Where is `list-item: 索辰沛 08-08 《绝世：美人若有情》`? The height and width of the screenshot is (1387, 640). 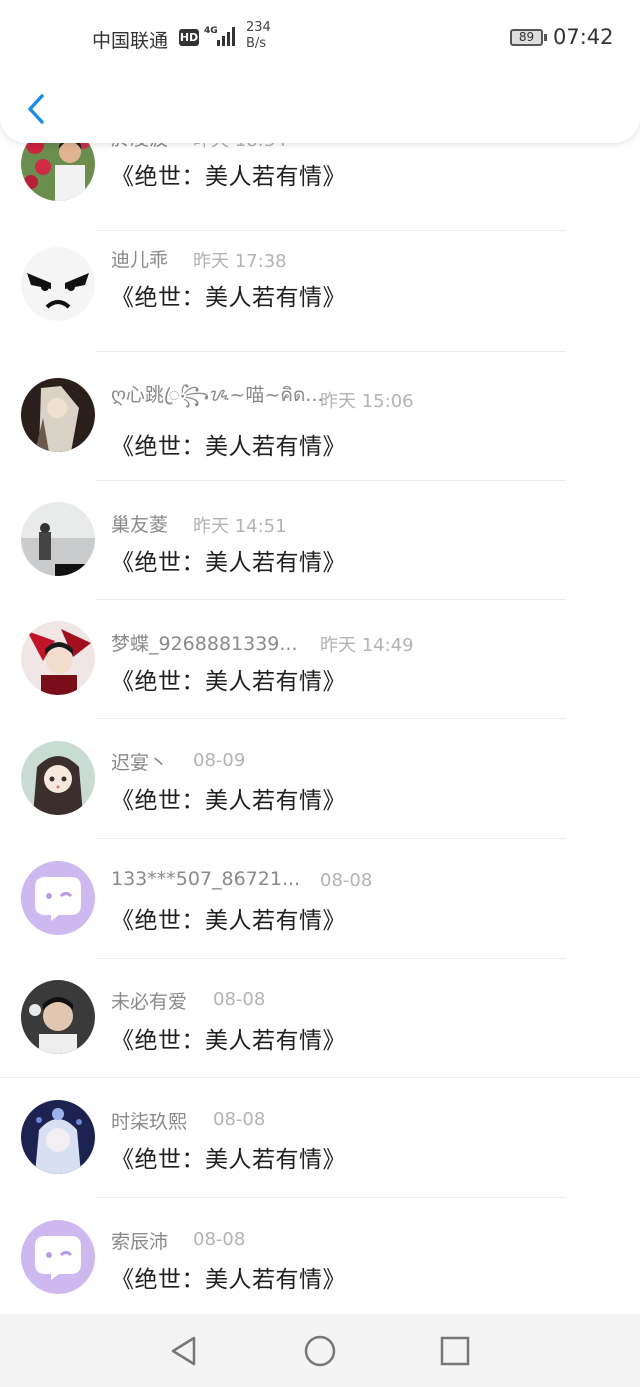 list-item: 索辰沛 08-08 《绝世：美人若有情》 is located at coordinates (320, 1257).